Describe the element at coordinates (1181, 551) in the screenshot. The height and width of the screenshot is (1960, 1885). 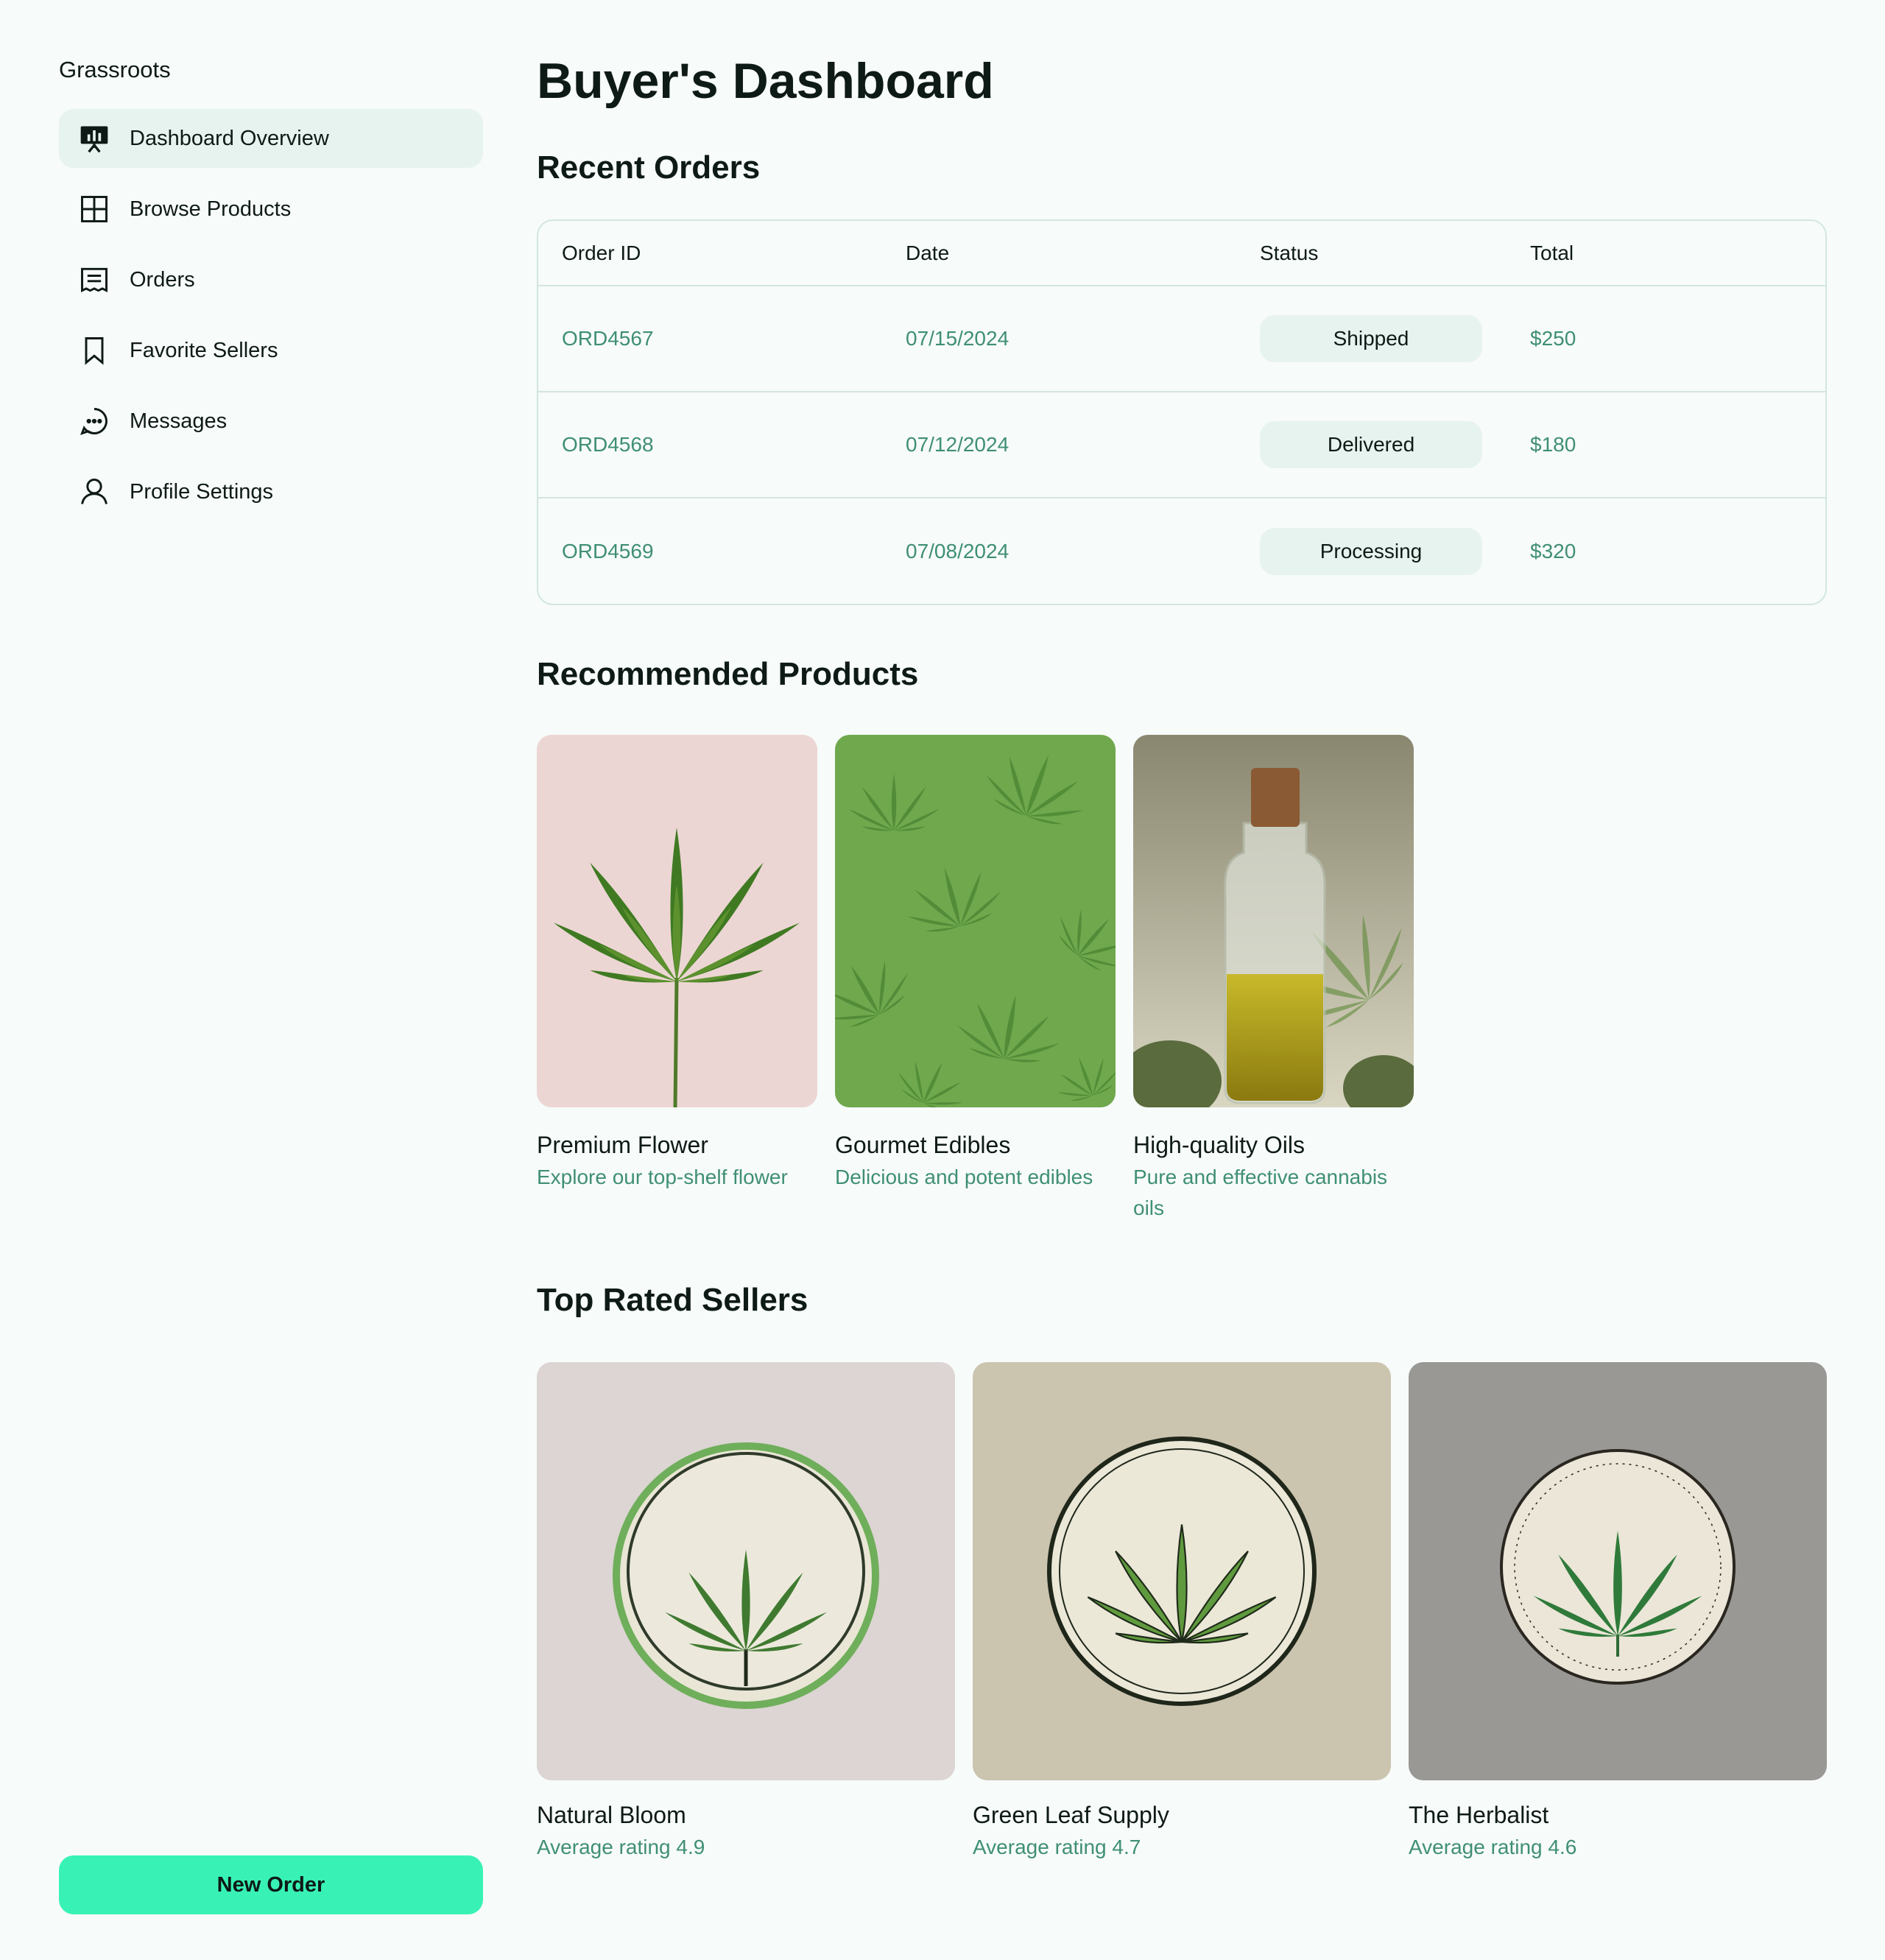
I see `table-row: ORD4569 07/08/2024 Processing $320` at that location.